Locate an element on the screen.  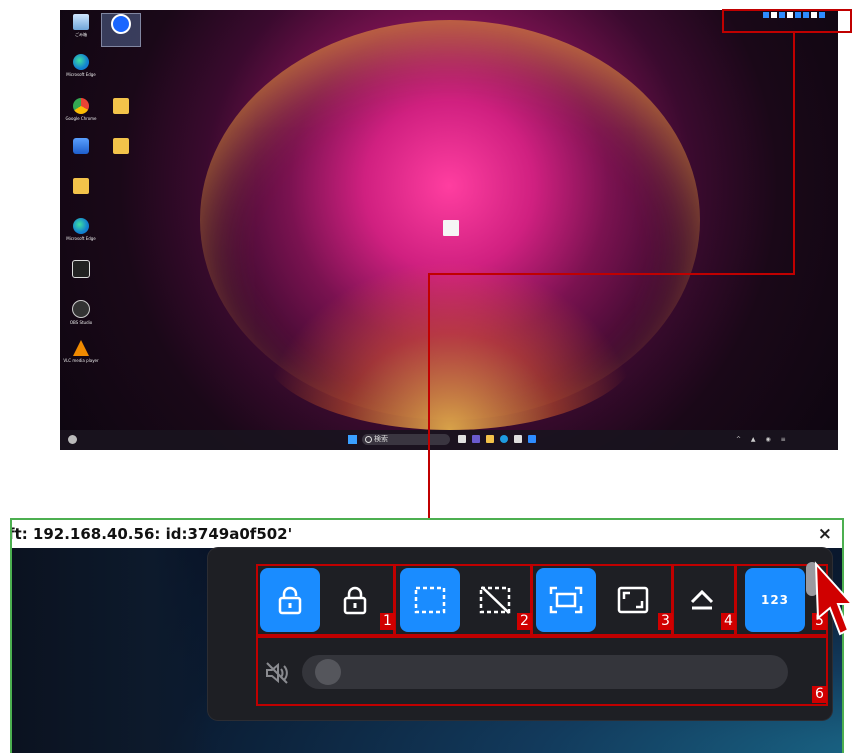
desktop-icon-label: OBS Studio is located at coordinates (81, 322).